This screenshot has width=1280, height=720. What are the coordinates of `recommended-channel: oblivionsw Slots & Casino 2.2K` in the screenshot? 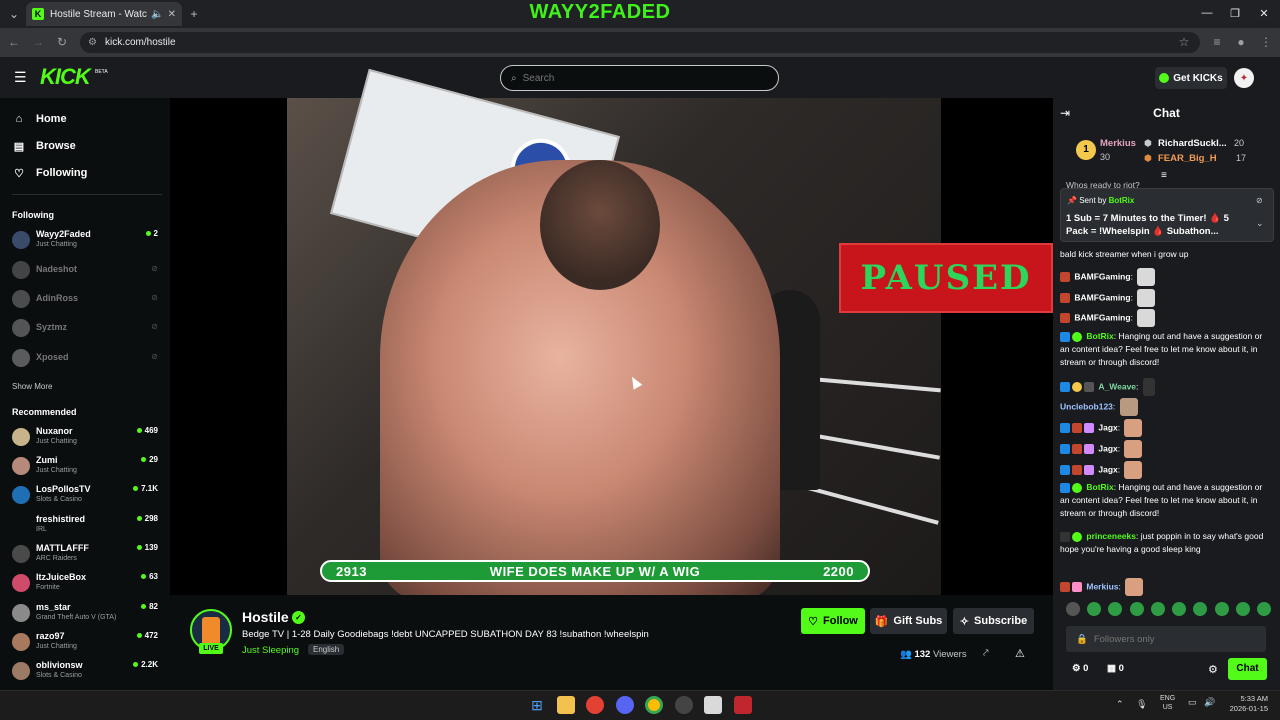 It's located at (87, 671).